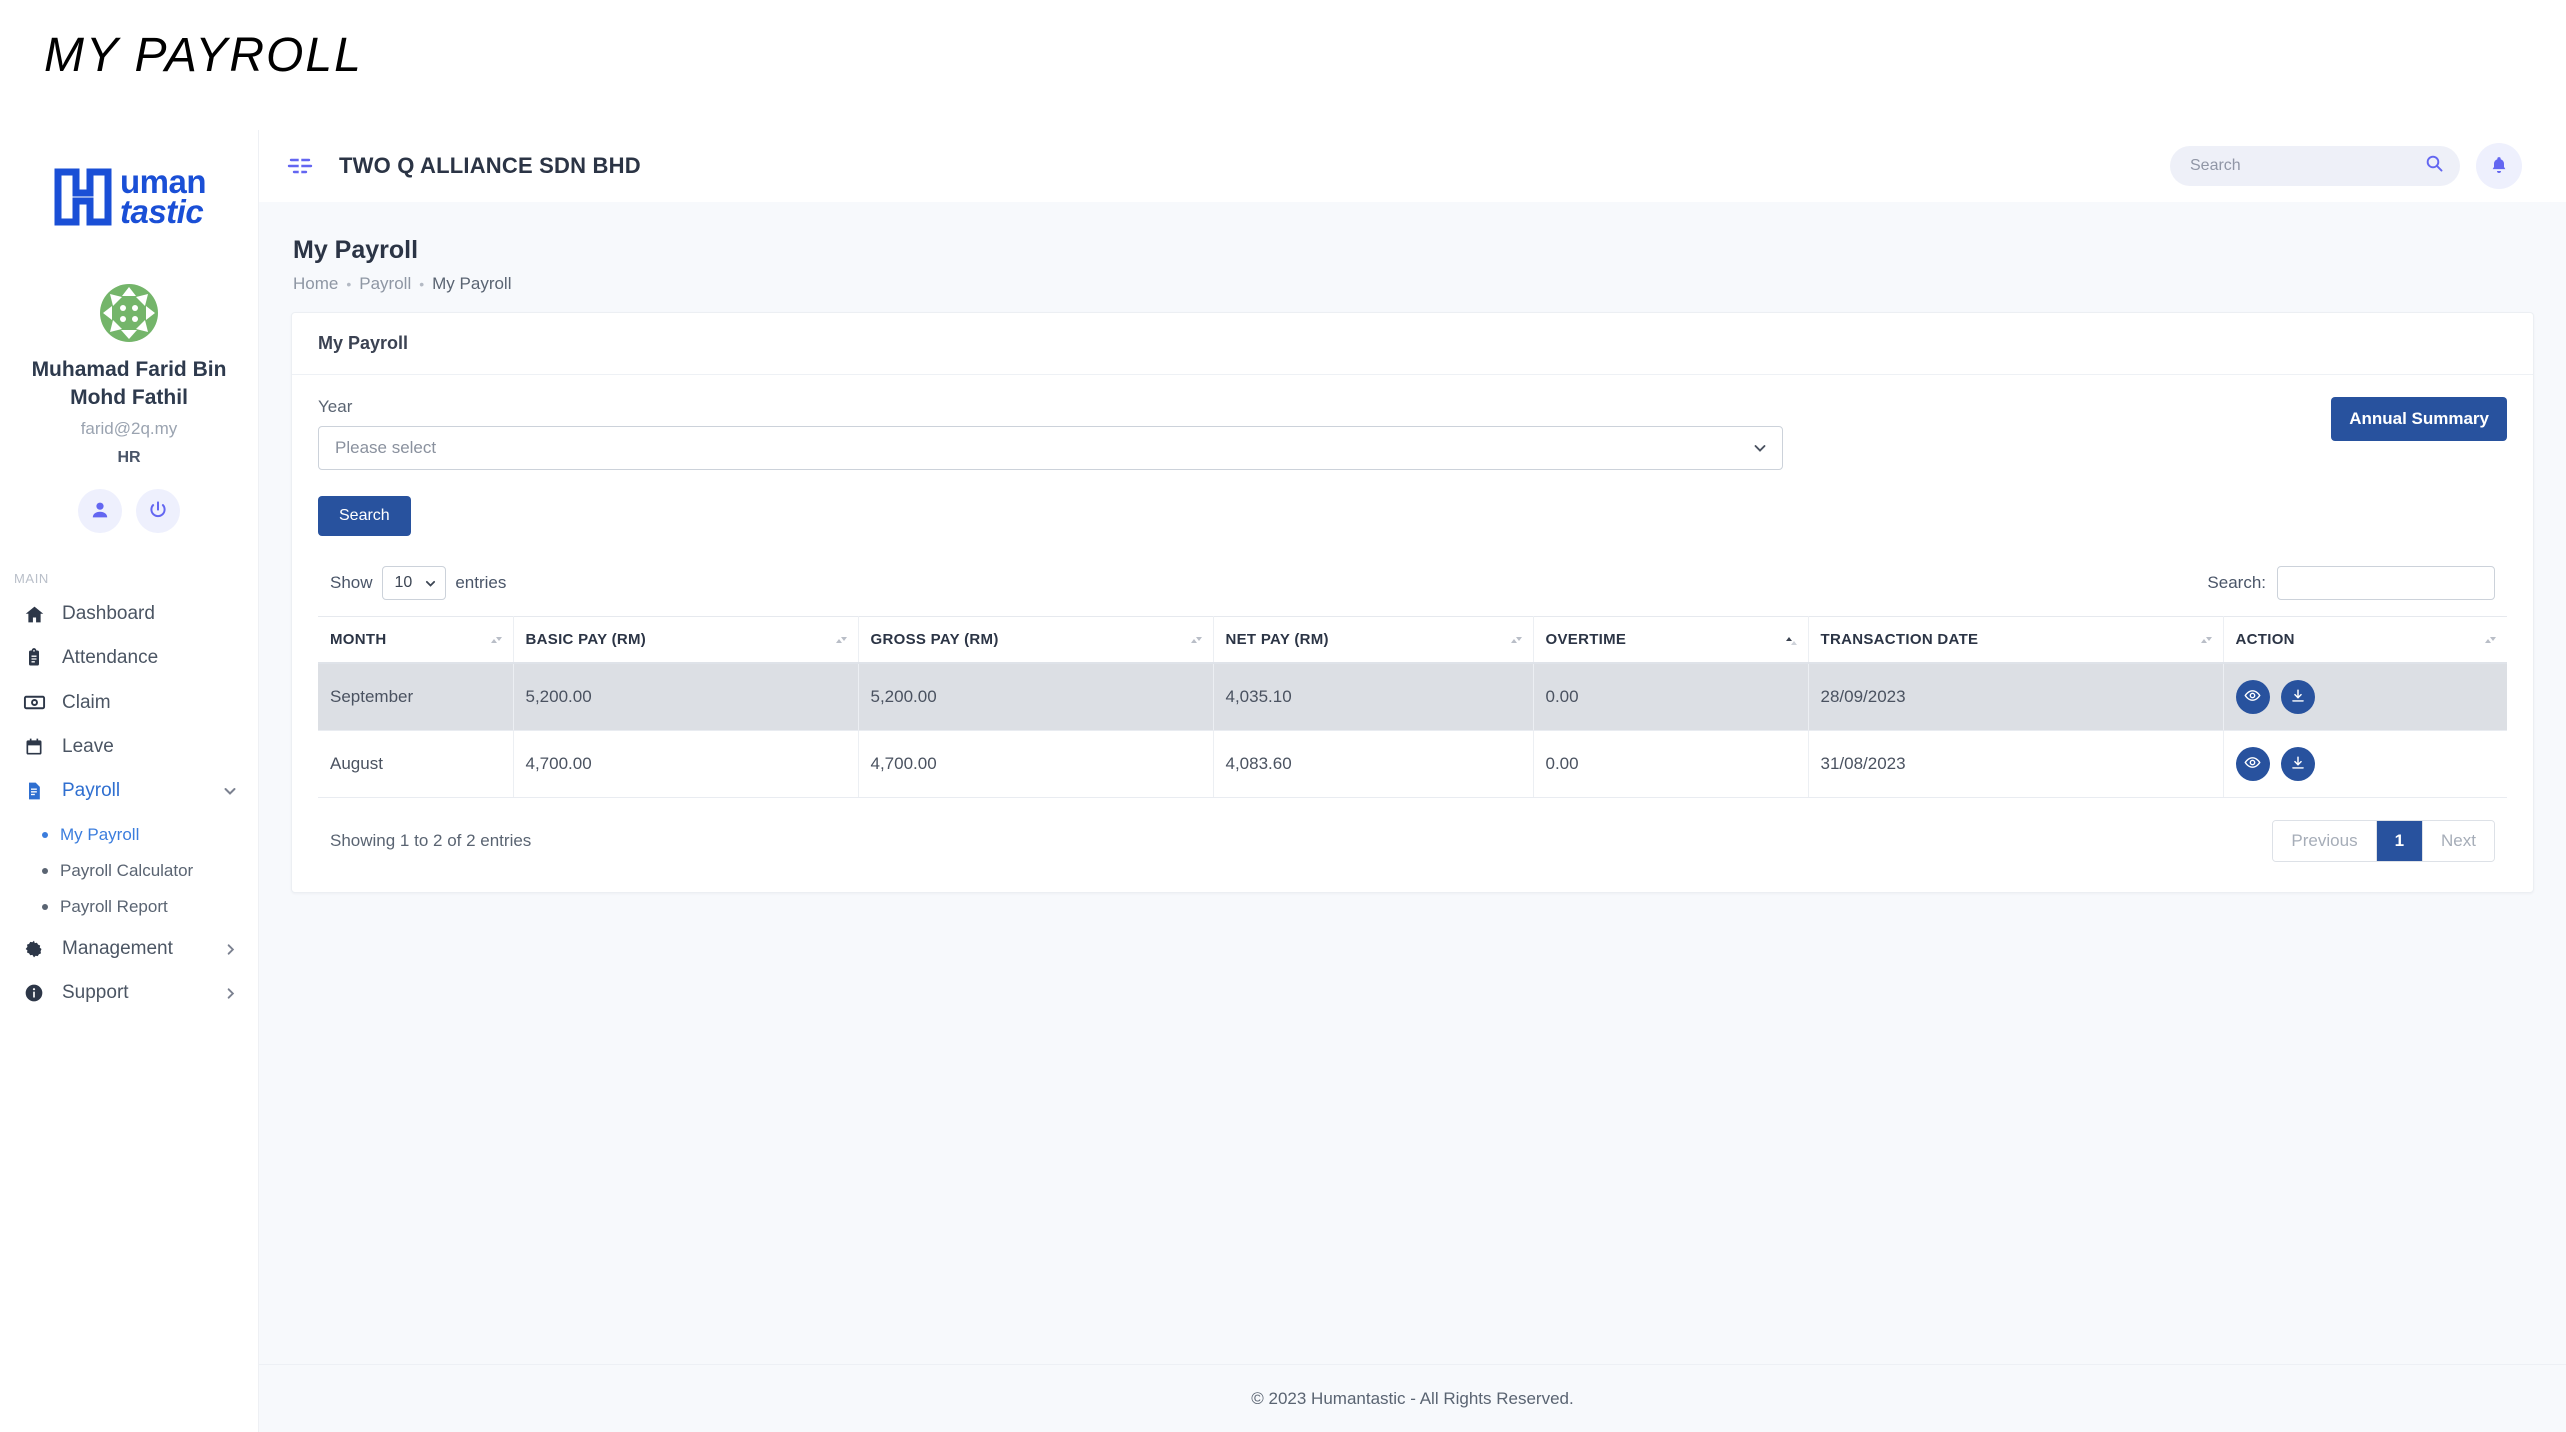 This screenshot has width=2566, height=1432. Describe the element at coordinates (416, 640) in the screenshot. I see `column-header-month: MONTH` at that location.